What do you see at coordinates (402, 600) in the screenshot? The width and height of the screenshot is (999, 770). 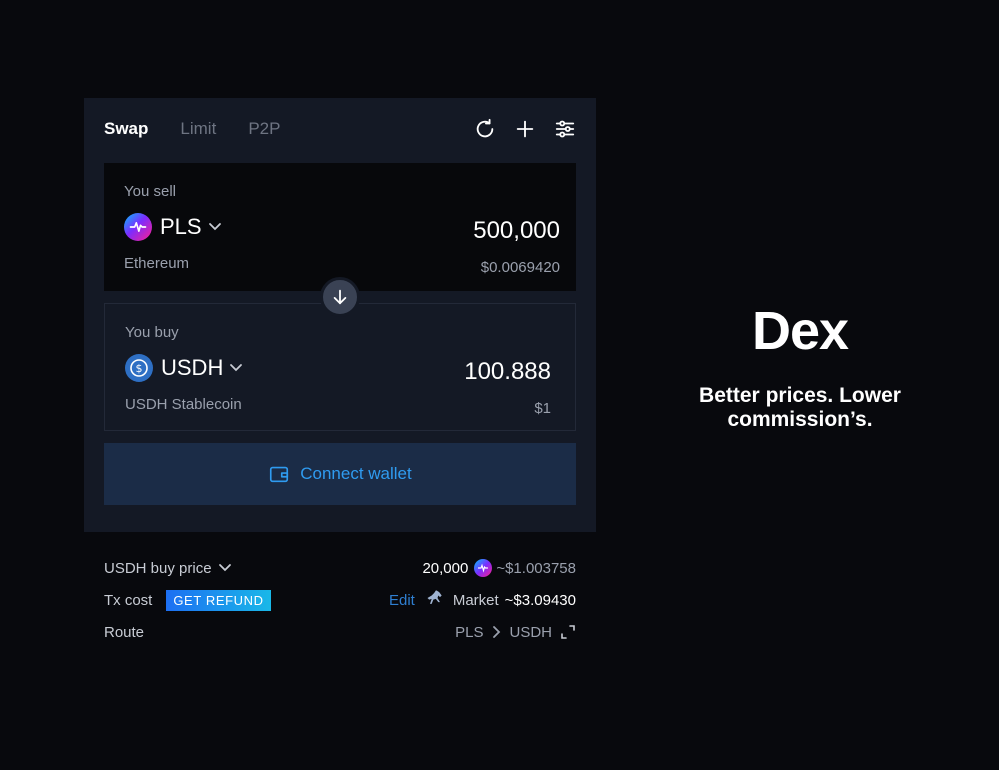 I see `edit-link: Edit` at bounding box center [402, 600].